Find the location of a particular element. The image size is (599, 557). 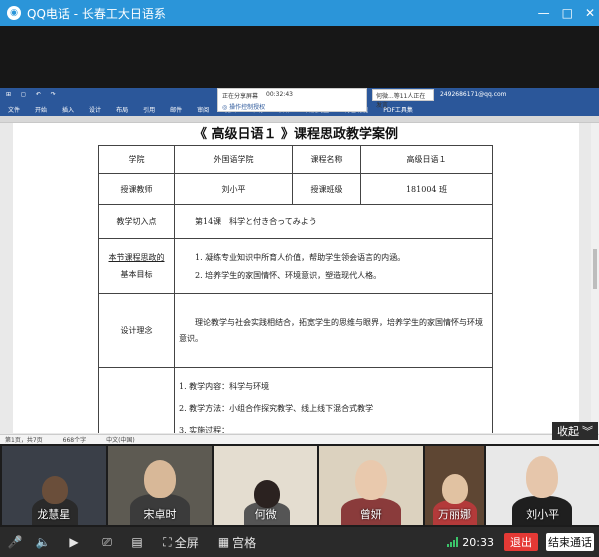

title-bar: ◉ QQ电话 - 长春工大日语系 — □ ✕ is located at coordinates (299, 13).